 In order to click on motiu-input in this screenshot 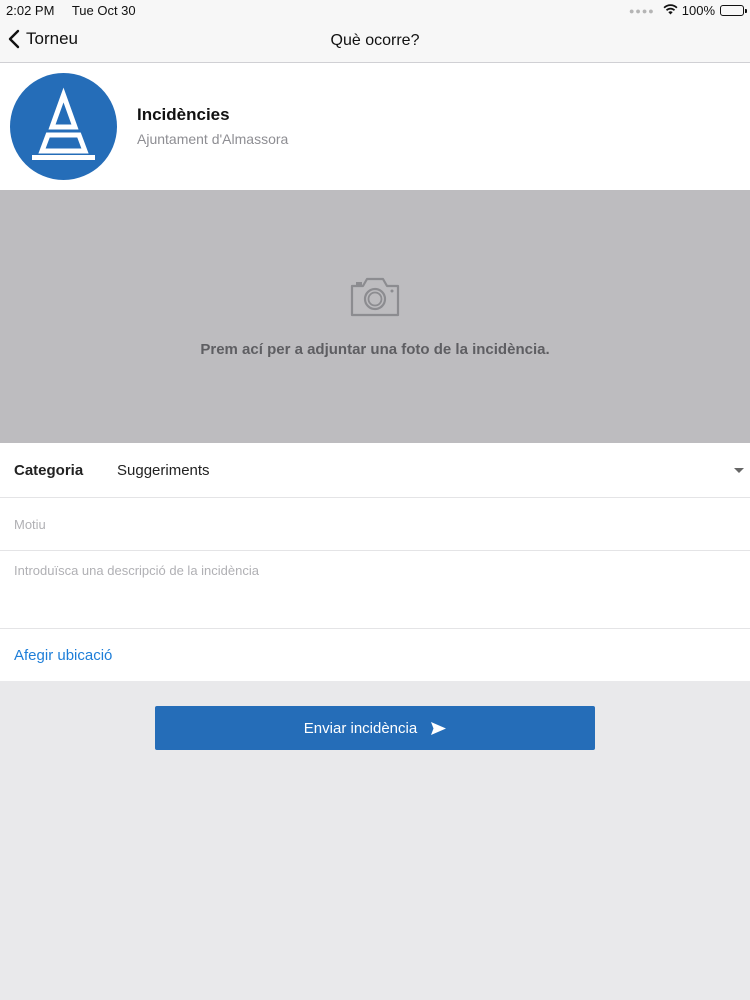, I will do `click(375, 524)`.